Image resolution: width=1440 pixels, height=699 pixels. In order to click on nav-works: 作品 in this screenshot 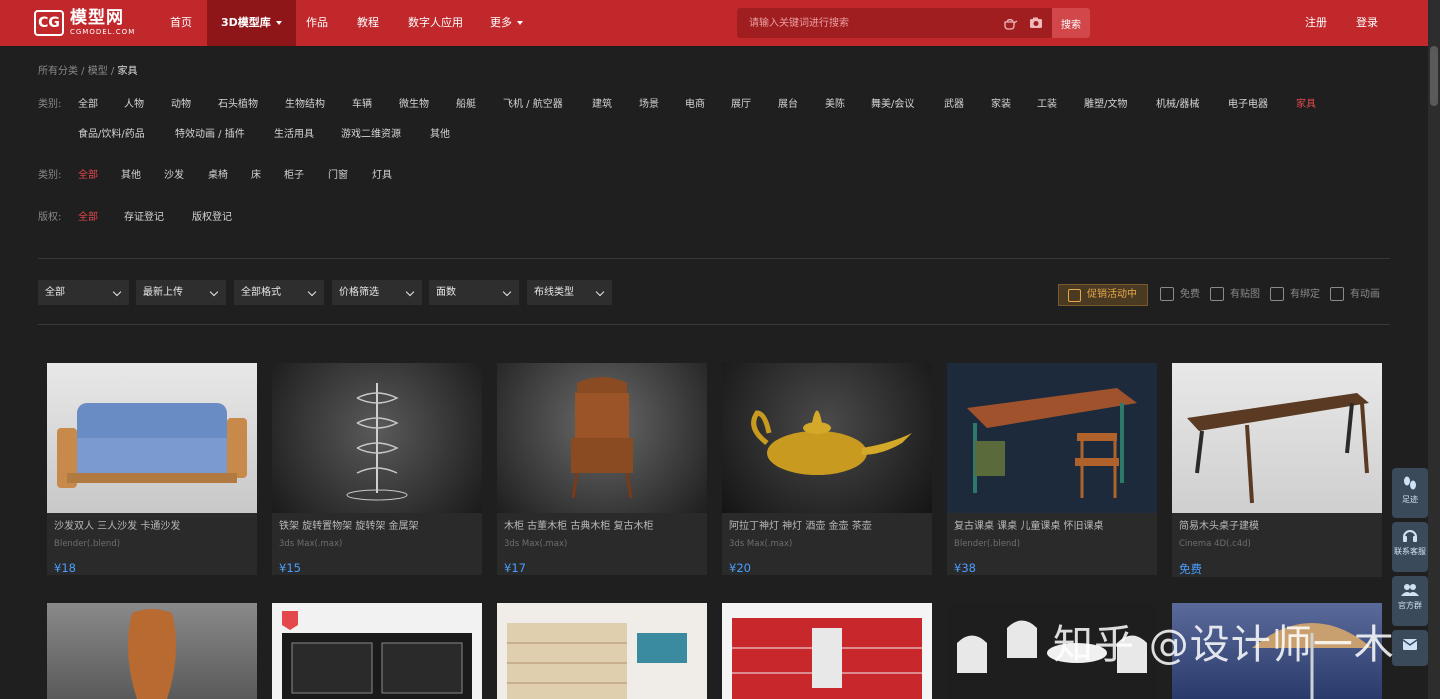, I will do `click(317, 23)`.